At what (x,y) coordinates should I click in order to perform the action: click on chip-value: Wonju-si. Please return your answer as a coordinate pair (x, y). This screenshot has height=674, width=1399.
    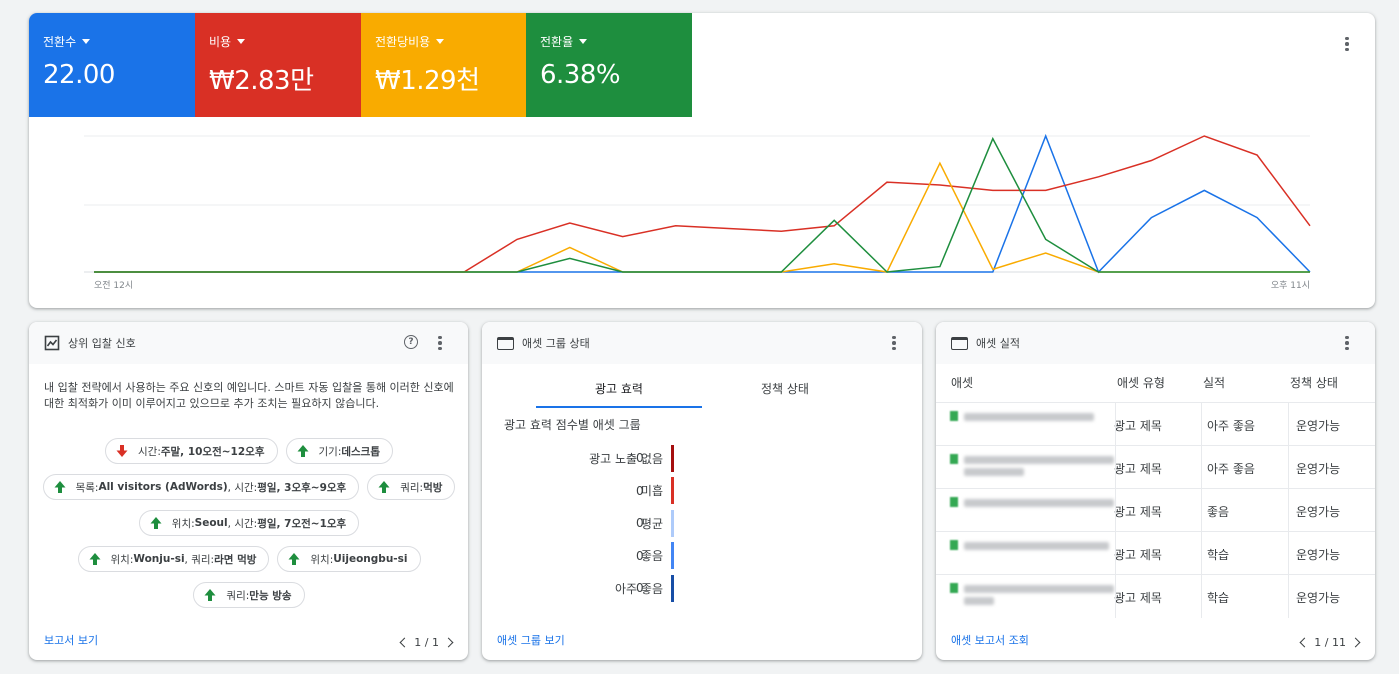
    Looking at the image, I should click on (159, 559).